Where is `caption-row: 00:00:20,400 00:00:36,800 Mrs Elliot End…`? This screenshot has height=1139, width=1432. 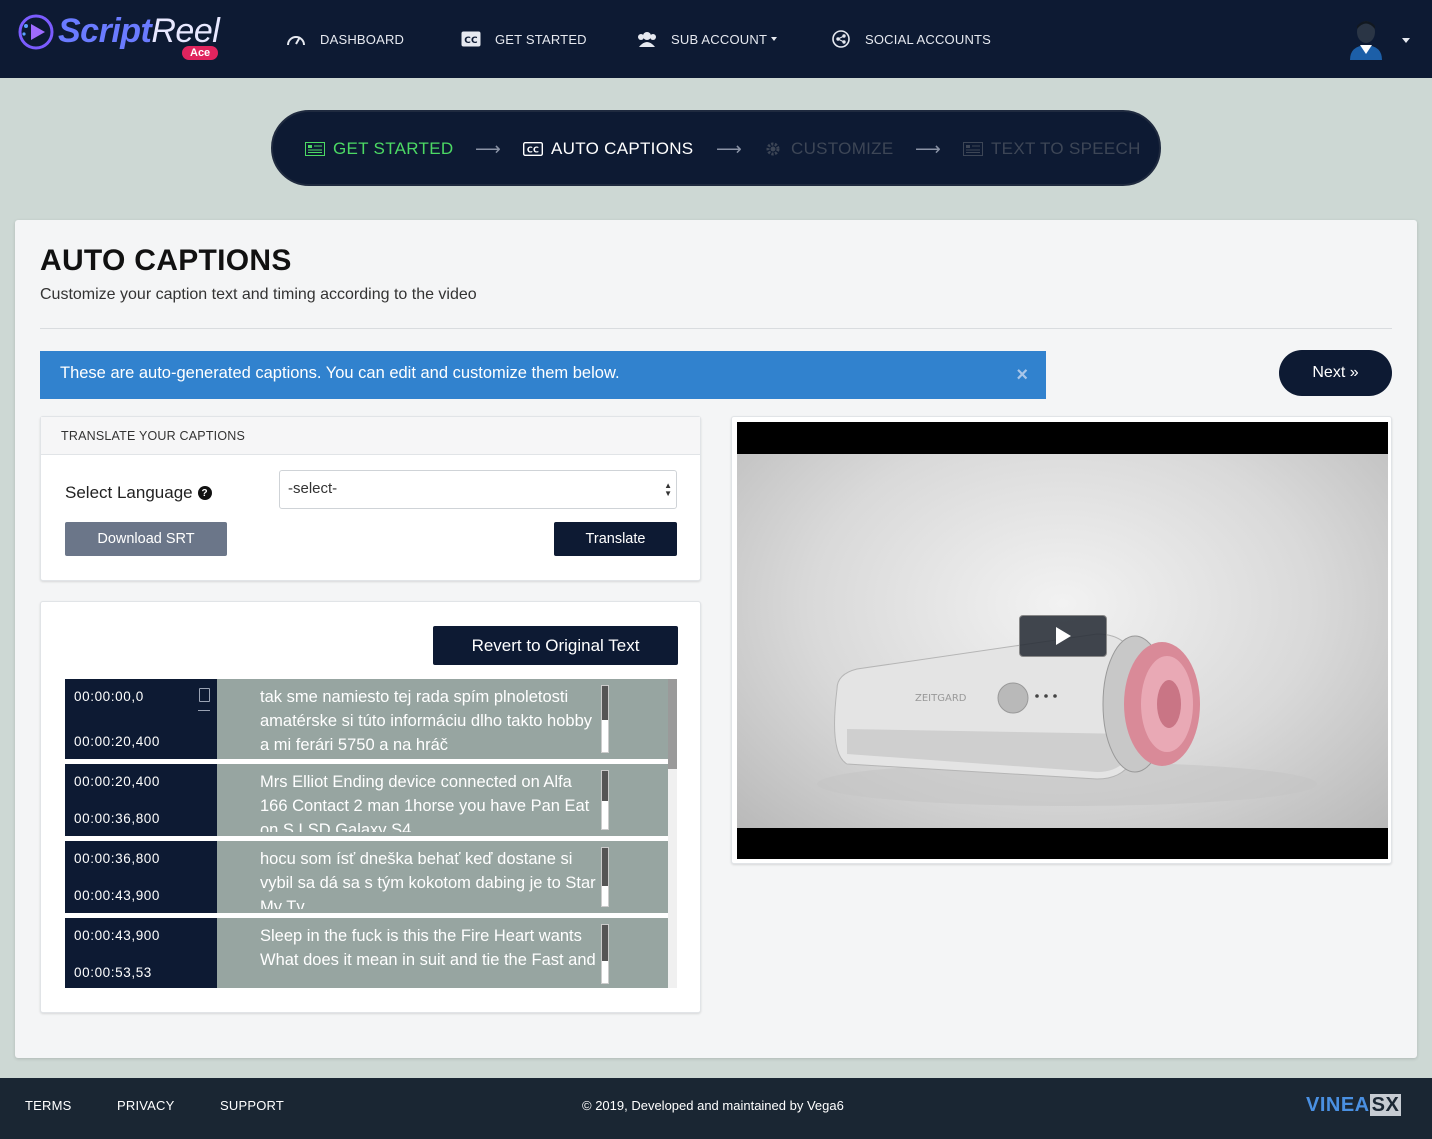
caption-row: 00:00:20,400 00:00:36,800 Mrs Elliot End… is located at coordinates (366, 800).